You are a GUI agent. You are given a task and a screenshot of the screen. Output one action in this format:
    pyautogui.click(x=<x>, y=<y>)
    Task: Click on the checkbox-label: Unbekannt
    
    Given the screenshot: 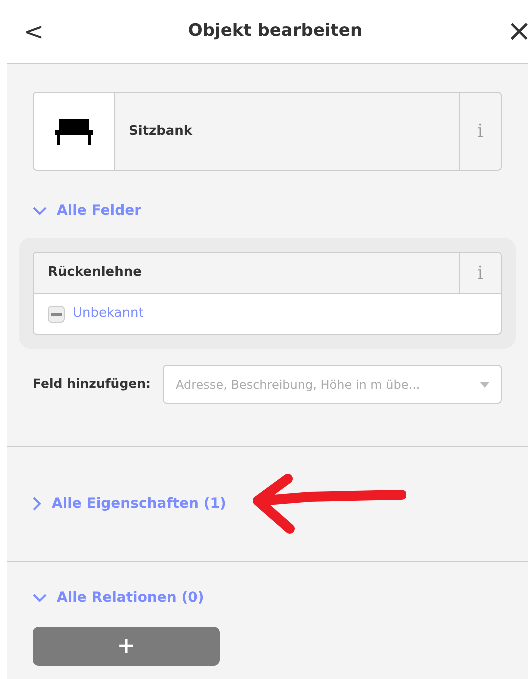 What is the action you would take?
    pyautogui.click(x=108, y=314)
    